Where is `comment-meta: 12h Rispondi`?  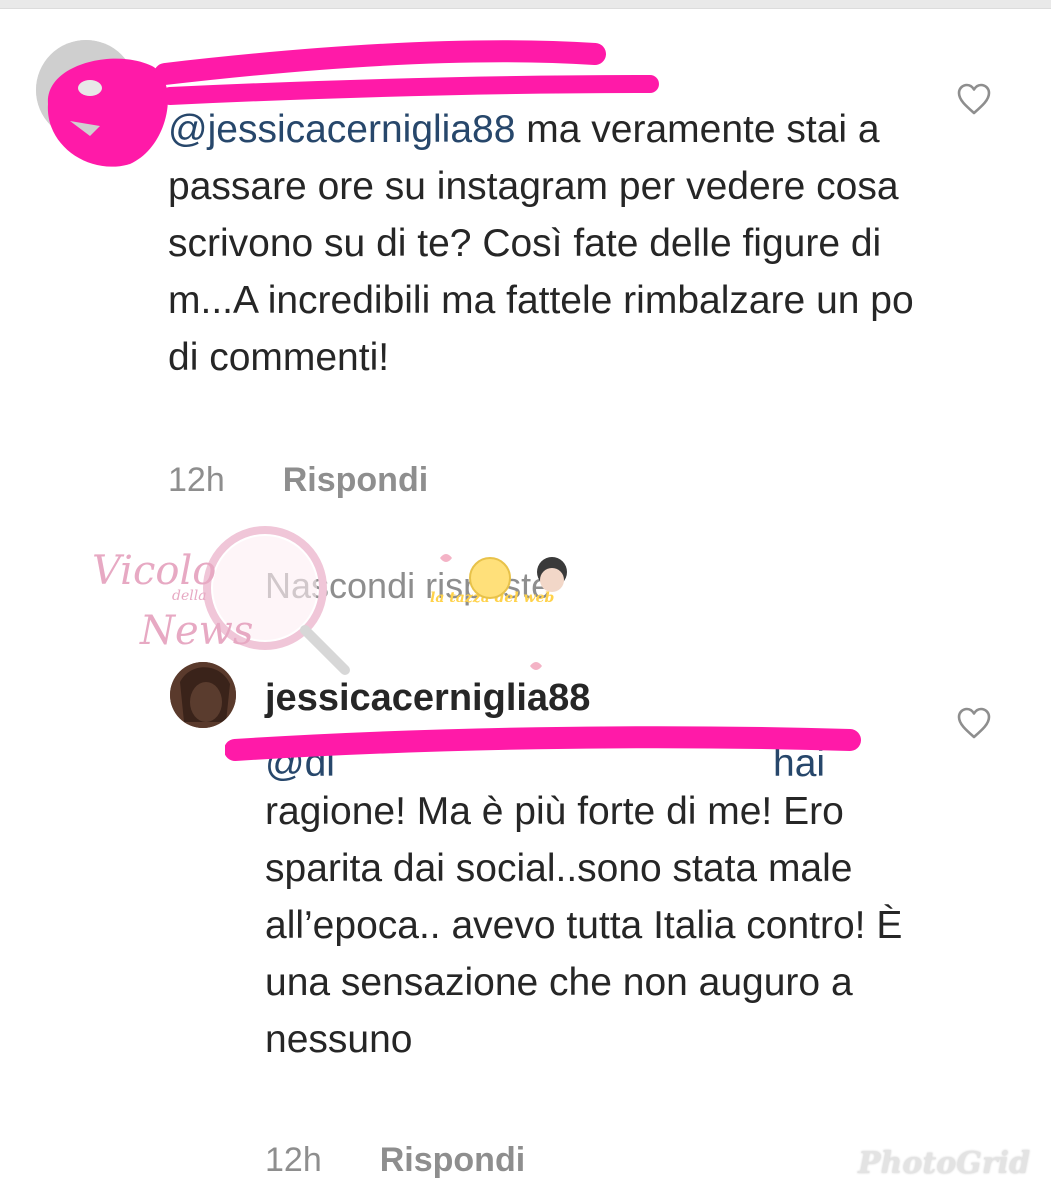
comment-meta: 12h Rispondi is located at coordinates (298, 480).